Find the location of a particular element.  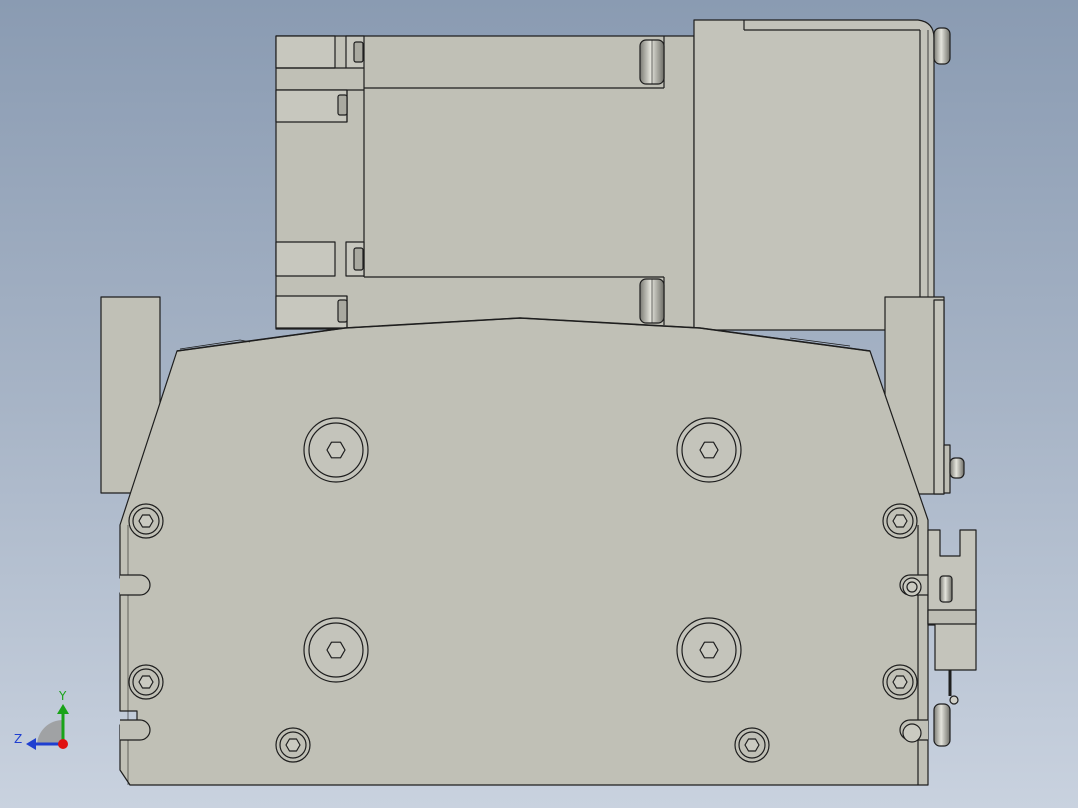

axis-z-label: Z is located at coordinates (18, 739).